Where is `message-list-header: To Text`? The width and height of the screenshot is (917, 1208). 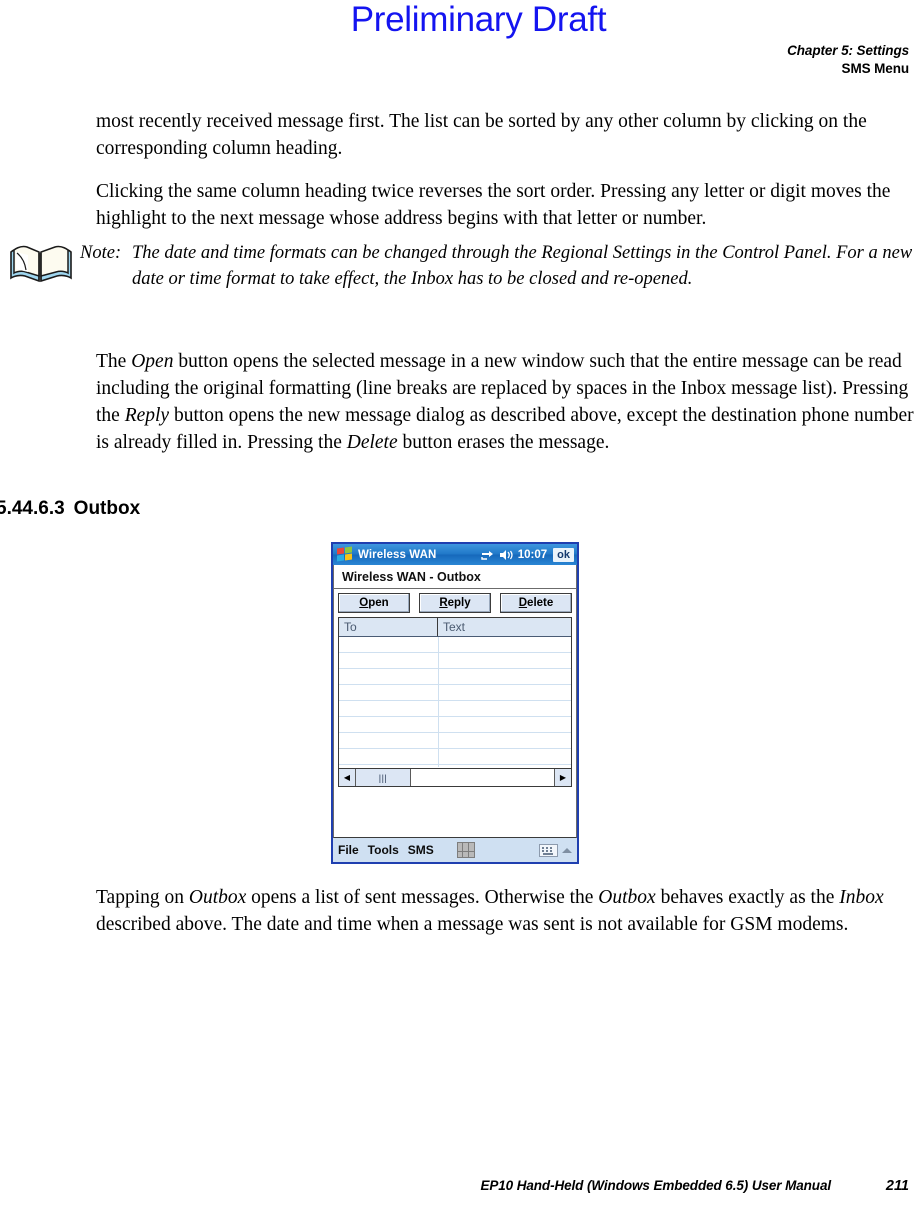
message-list-header: To Text is located at coordinates (455, 627).